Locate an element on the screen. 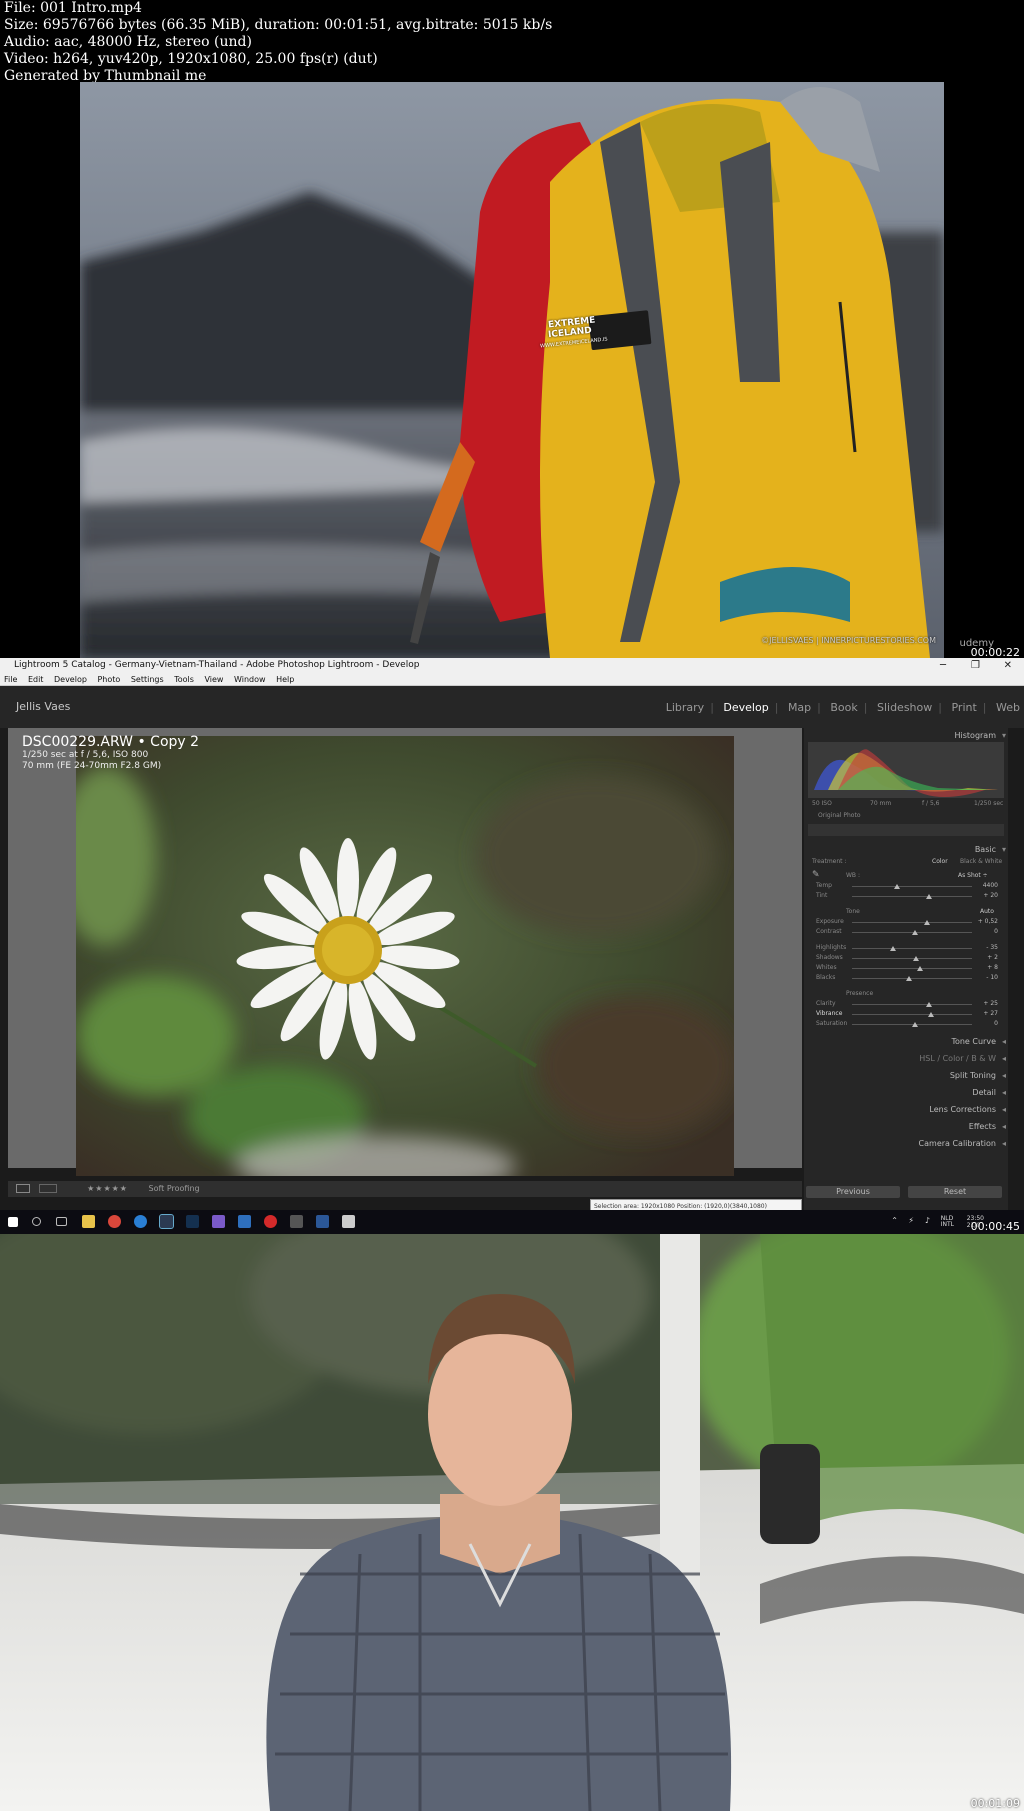  word-icon is located at coordinates (322, 1221).